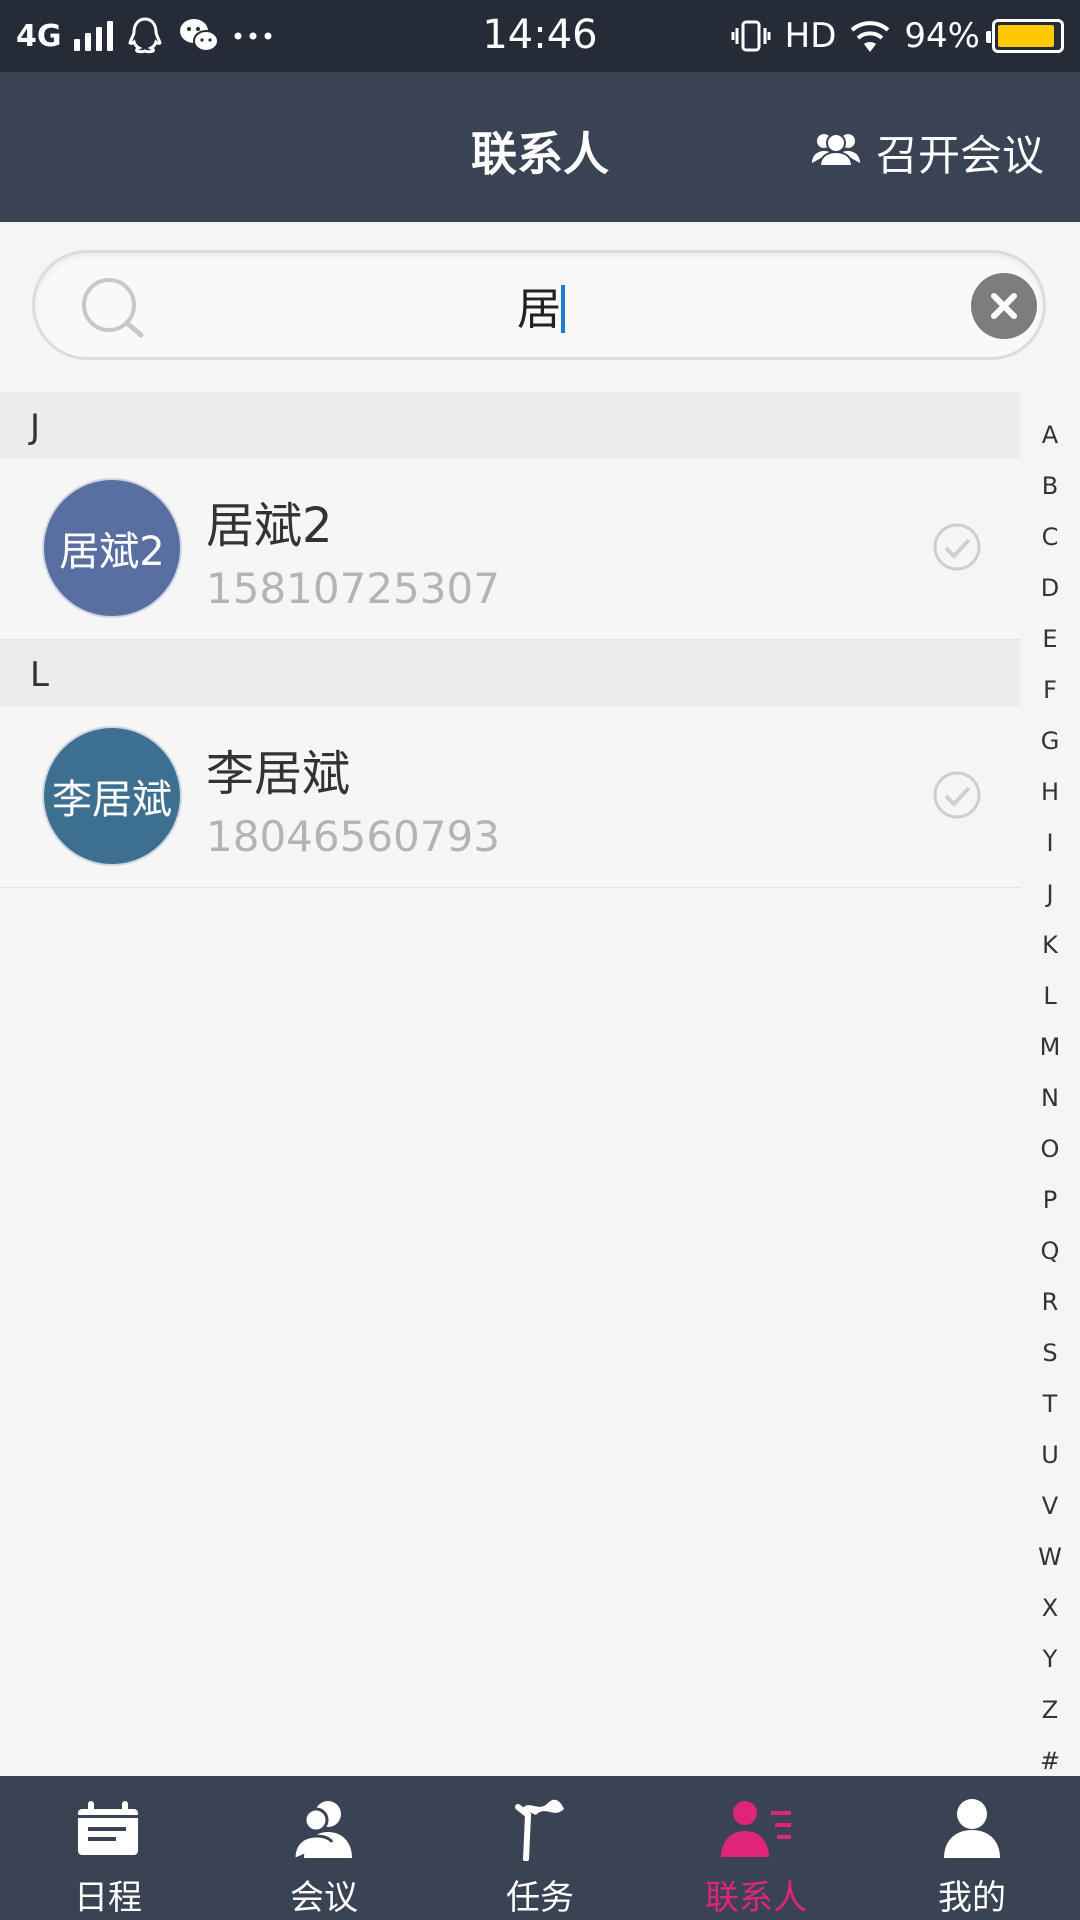  I want to click on tab-contacts: 联系人, so click(756, 1848).